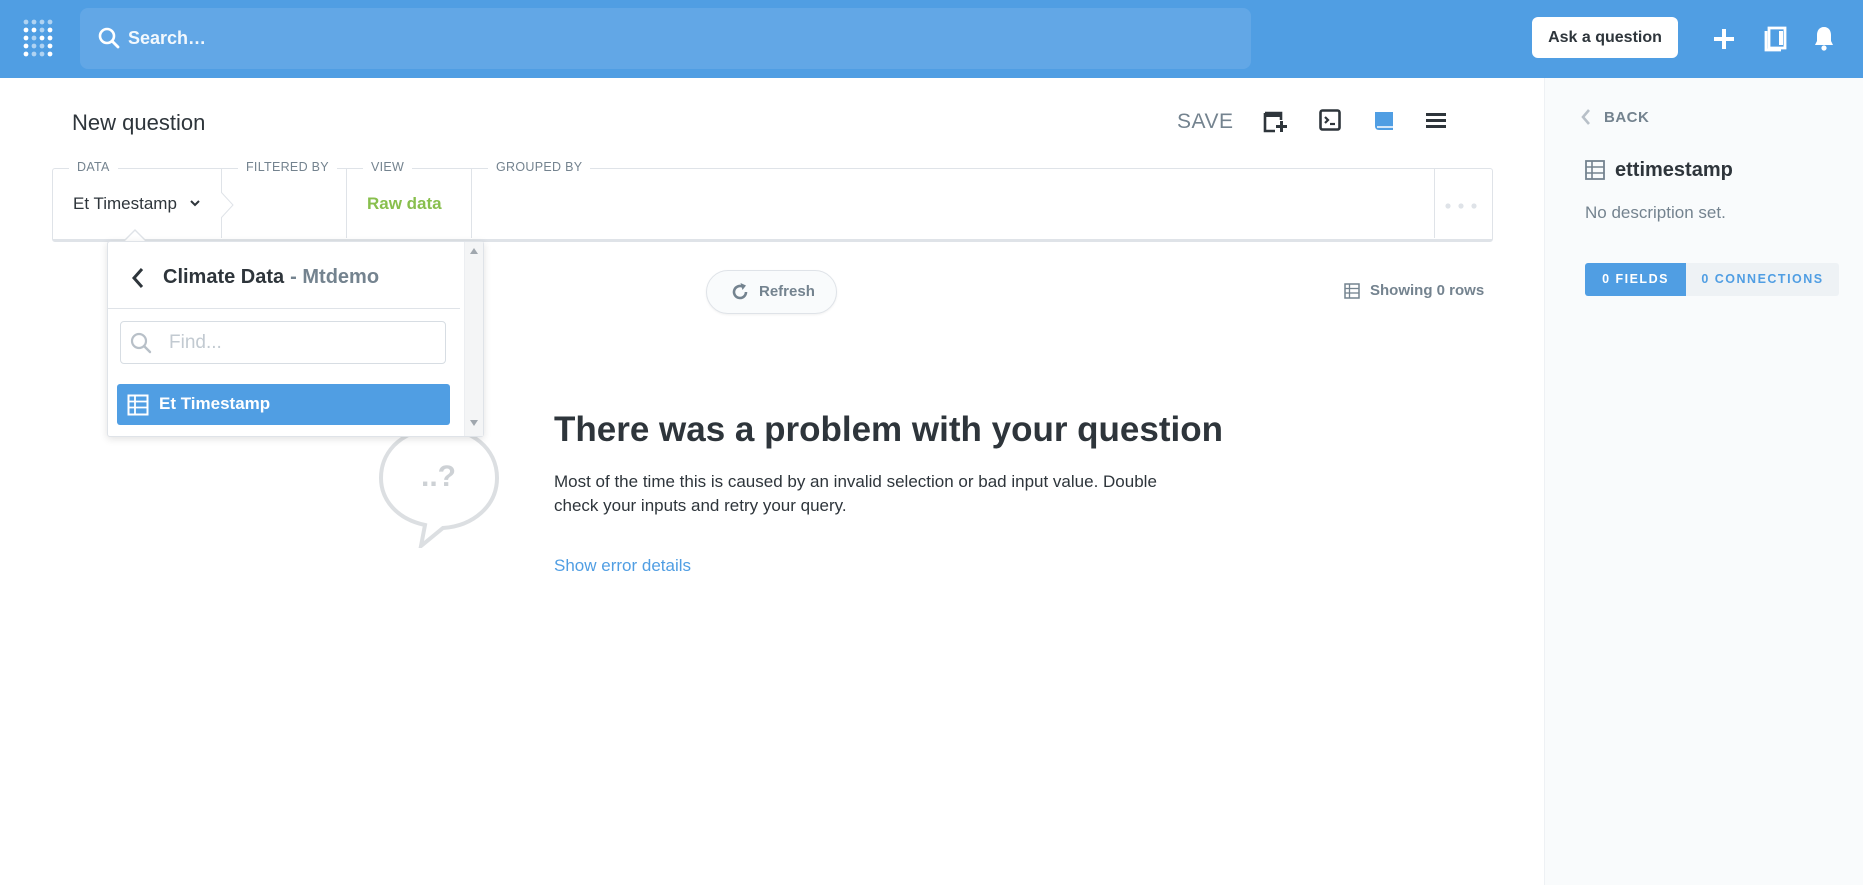 The image size is (1863, 885). What do you see at coordinates (39, 38) in the screenshot?
I see `metabase-logo-icon` at bounding box center [39, 38].